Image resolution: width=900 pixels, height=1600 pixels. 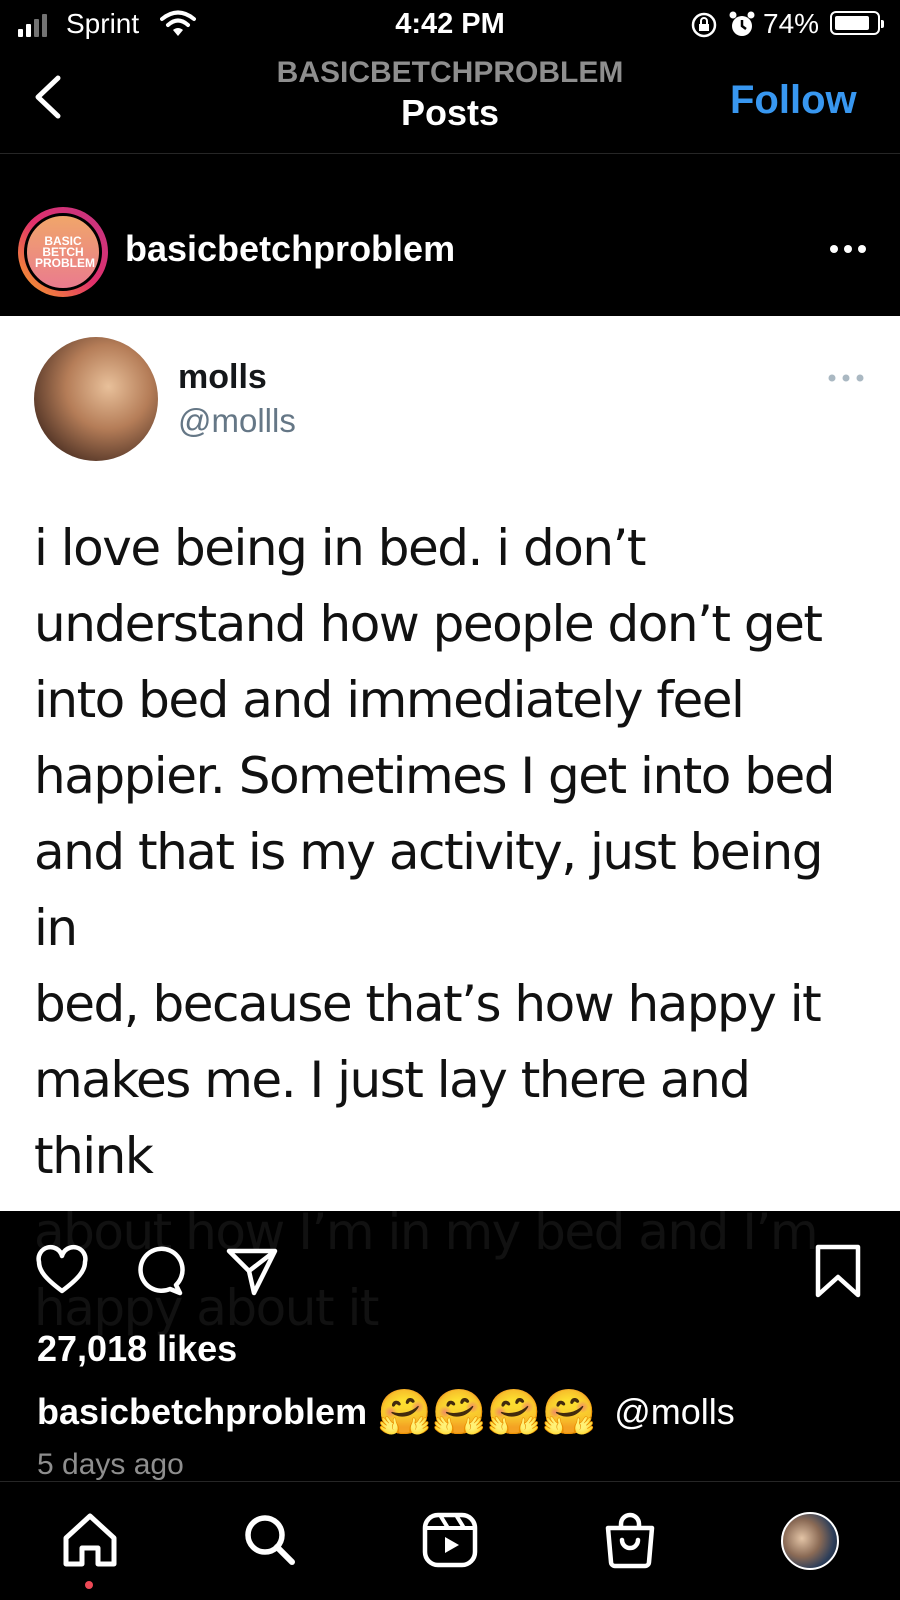 I want to click on shop-icon, so click(x=630, y=1540).